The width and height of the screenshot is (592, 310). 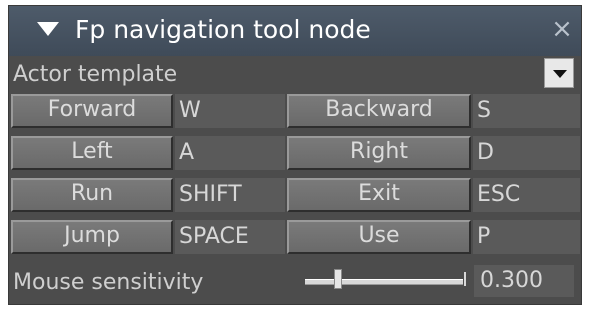 I want to click on exit-button: Exit, so click(x=379, y=195).